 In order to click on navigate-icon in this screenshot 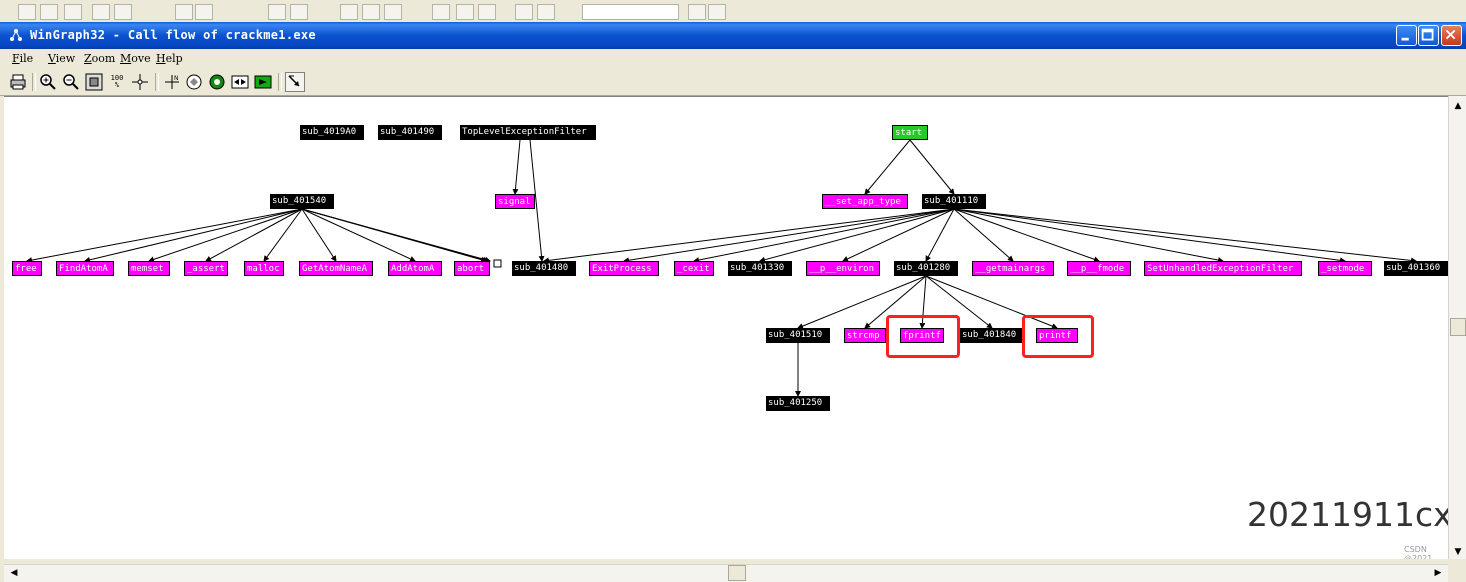, I will do `click(217, 82)`.